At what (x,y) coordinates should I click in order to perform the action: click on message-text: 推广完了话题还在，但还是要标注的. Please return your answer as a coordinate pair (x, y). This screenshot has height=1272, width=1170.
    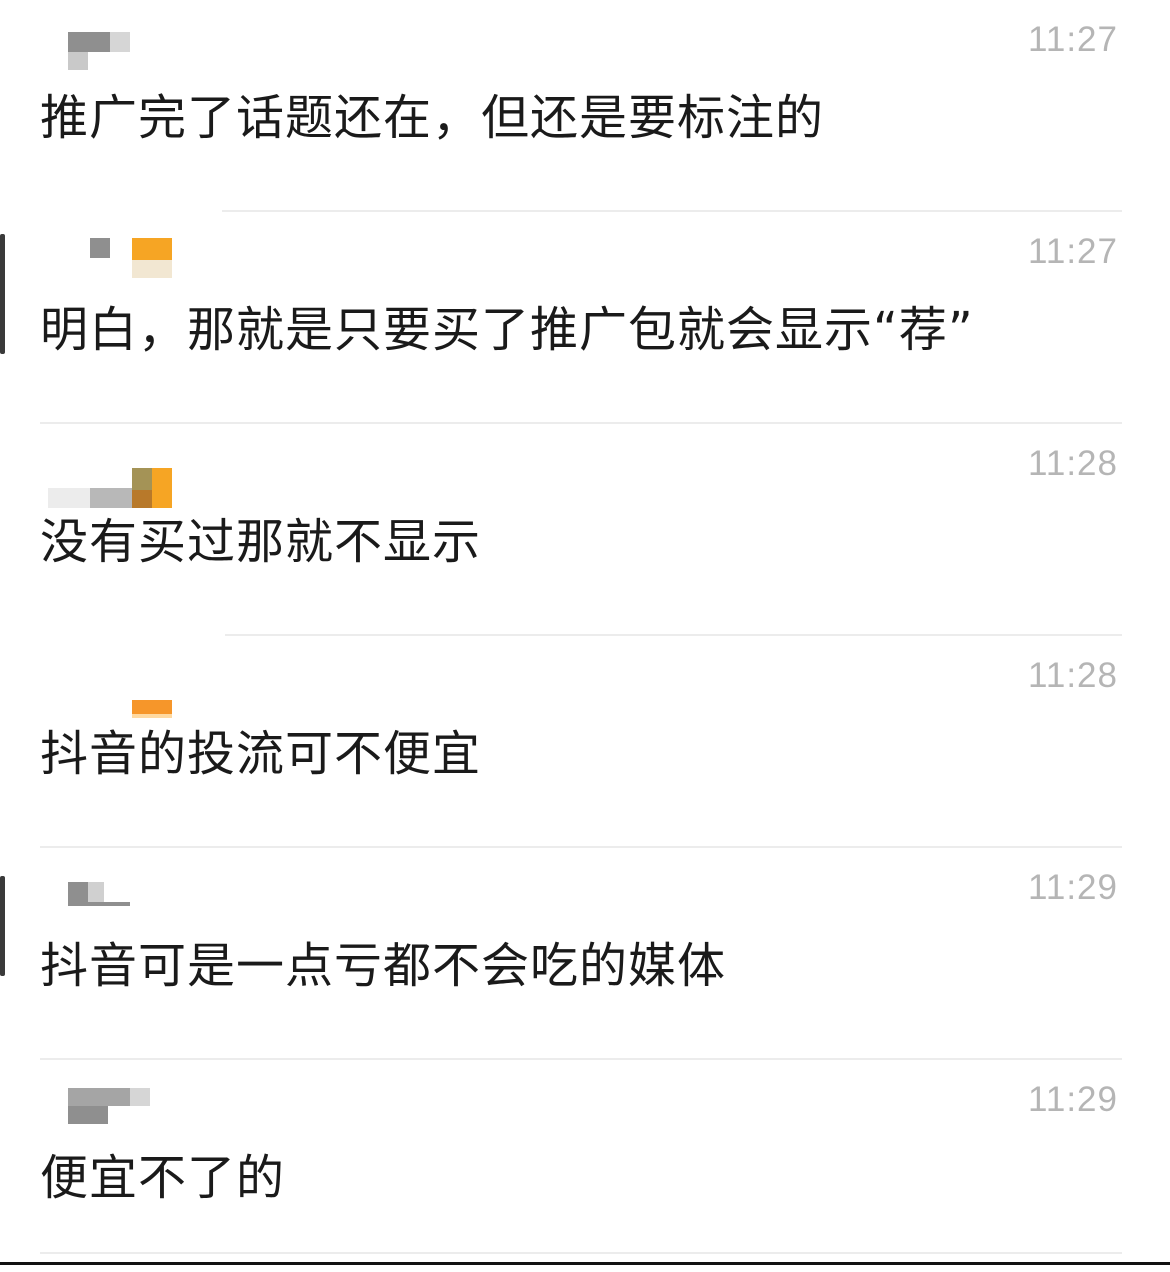
    Looking at the image, I should click on (432, 118).